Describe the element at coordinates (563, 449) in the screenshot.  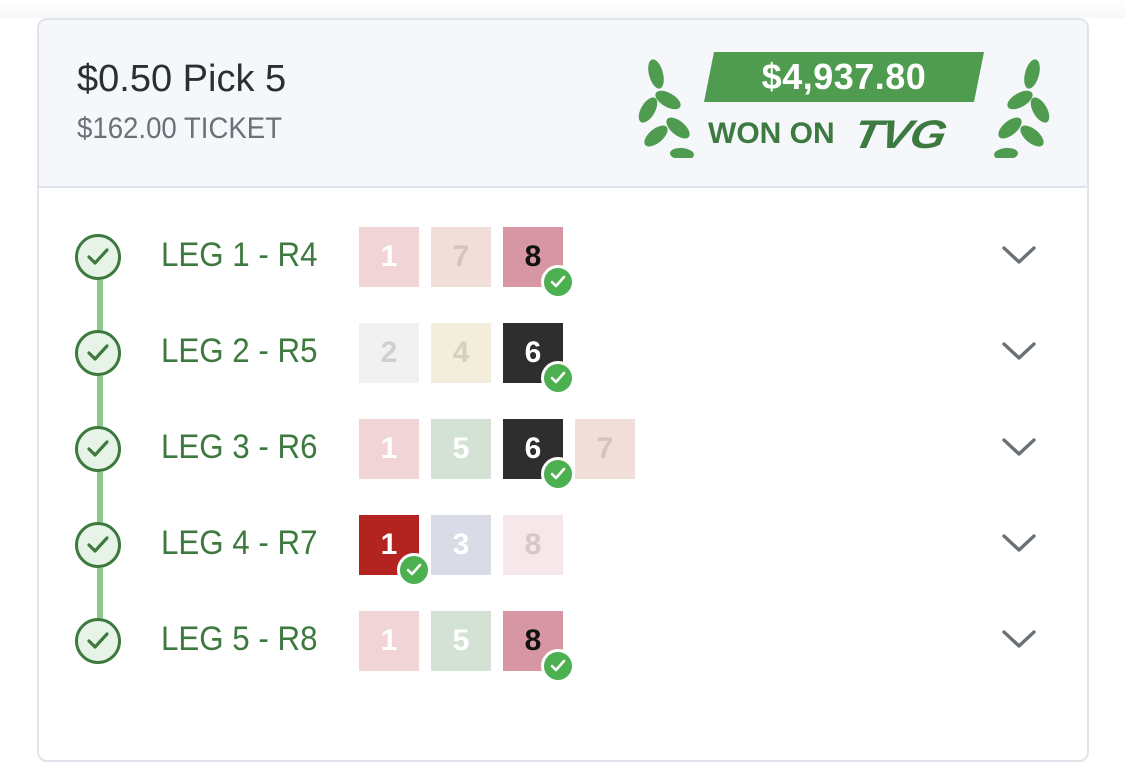
I see `leg-row: LEG 3 - R6 1 5 6 7` at that location.